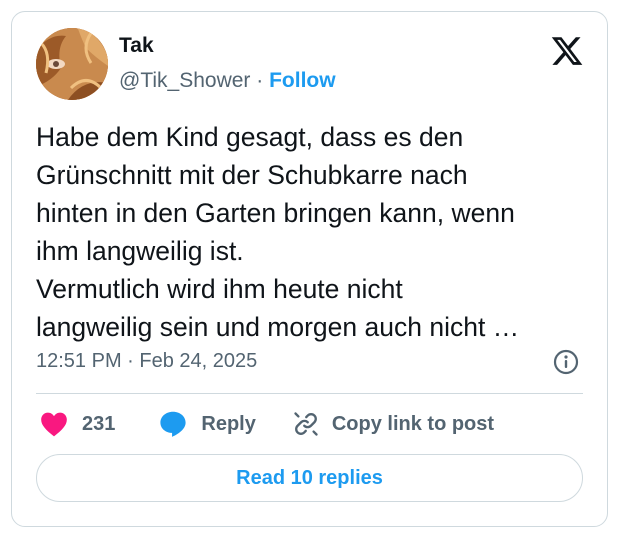 The width and height of the screenshot is (620, 538). Describe the element at coordinates (72, 64) in the screenshot. I see `avatar` at that location.